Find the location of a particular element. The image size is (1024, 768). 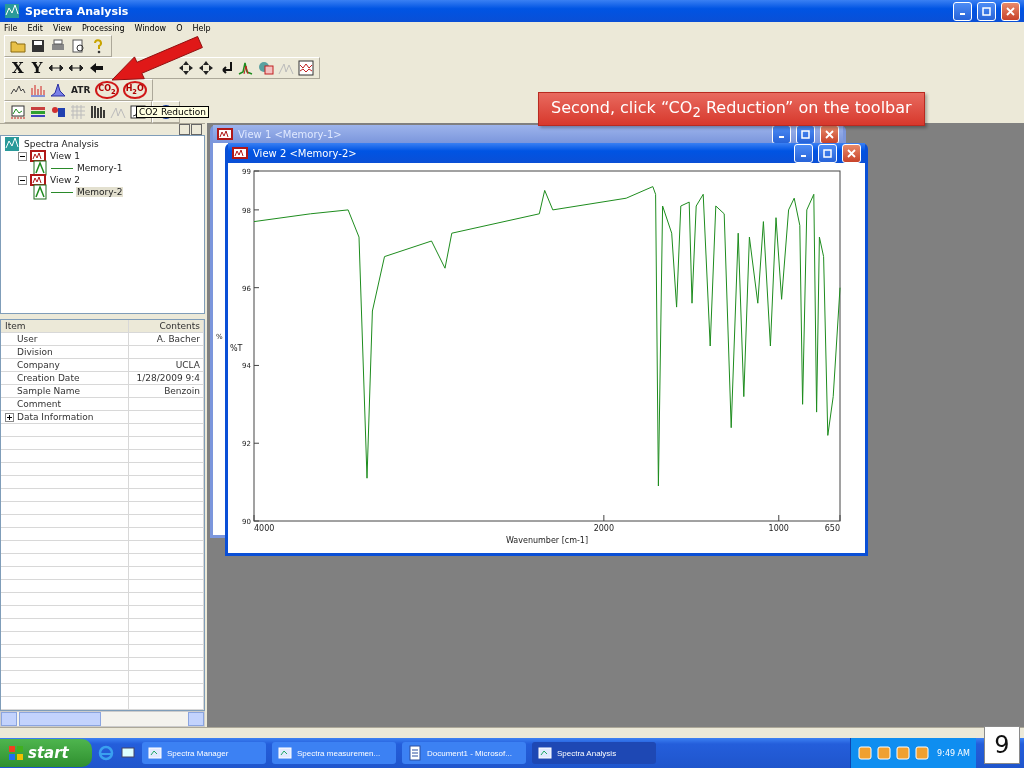

baseline-icon is located at coordinates (18, 112).